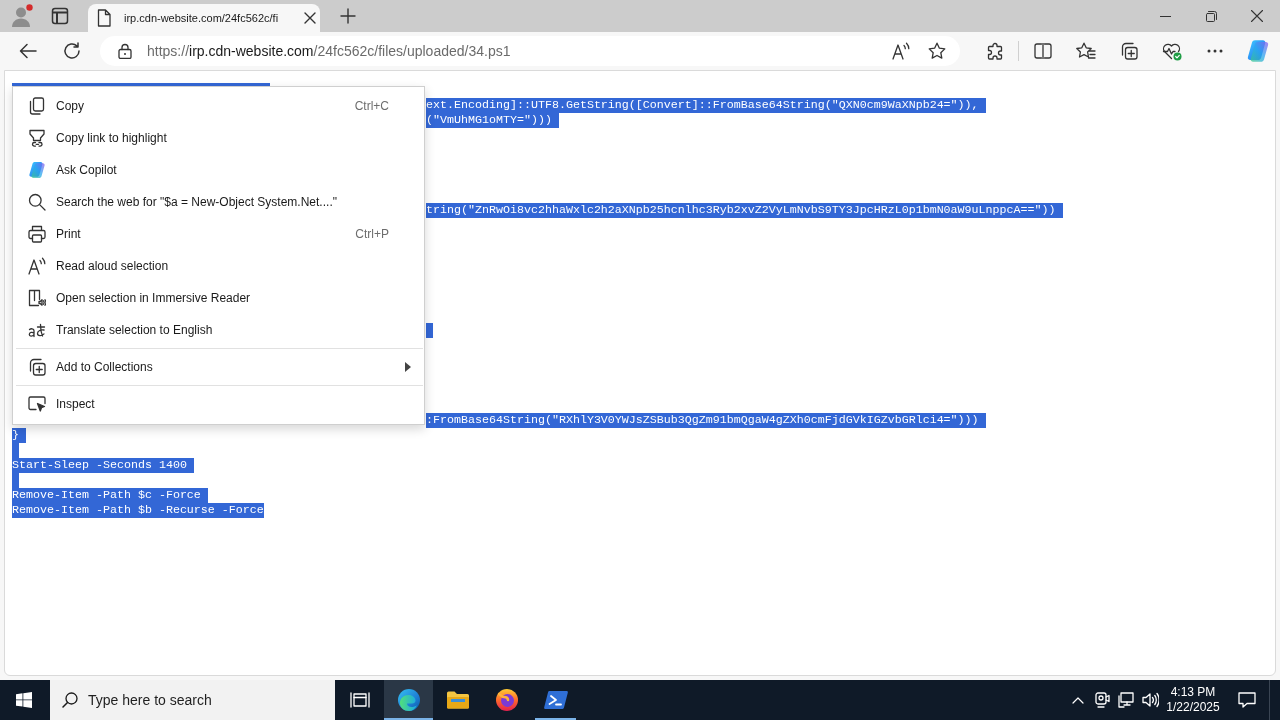 Image resolution: width=1280 pixels, height=720 pixels. I want to click on more-icon, so click(1214, 51).